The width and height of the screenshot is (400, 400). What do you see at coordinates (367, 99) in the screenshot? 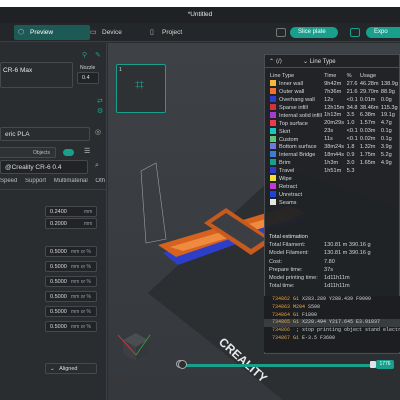
I see `line-usage: 0.01m` at bounding box center [367, 99].